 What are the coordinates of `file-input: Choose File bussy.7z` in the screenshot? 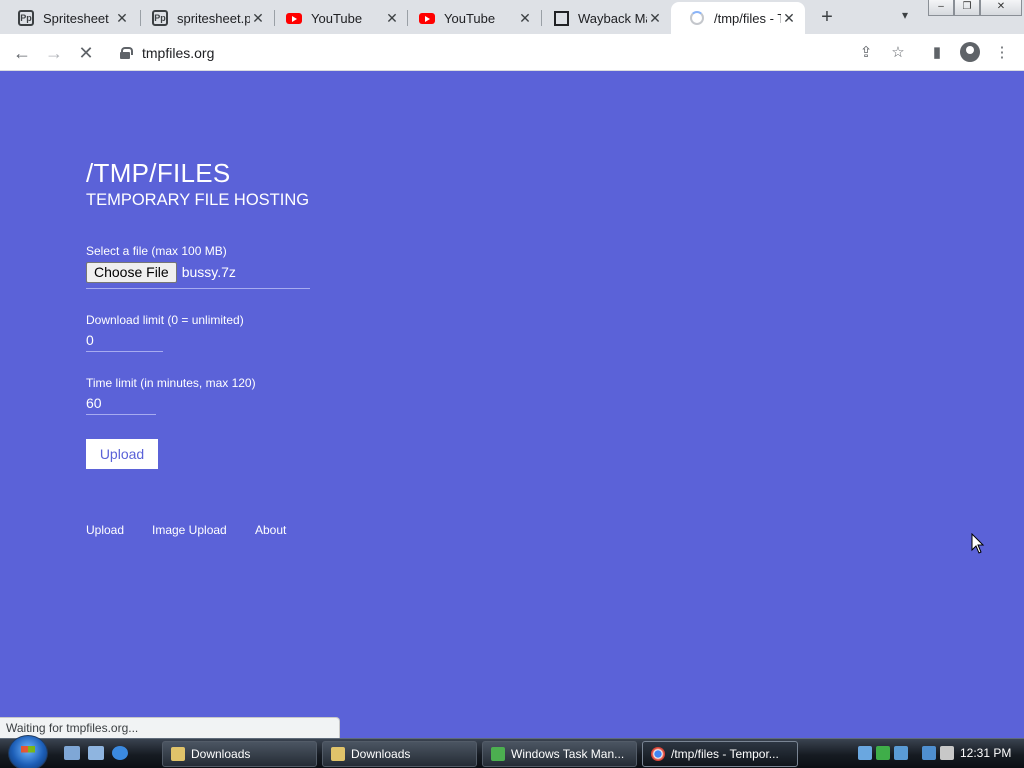 It's located at (198, 275).